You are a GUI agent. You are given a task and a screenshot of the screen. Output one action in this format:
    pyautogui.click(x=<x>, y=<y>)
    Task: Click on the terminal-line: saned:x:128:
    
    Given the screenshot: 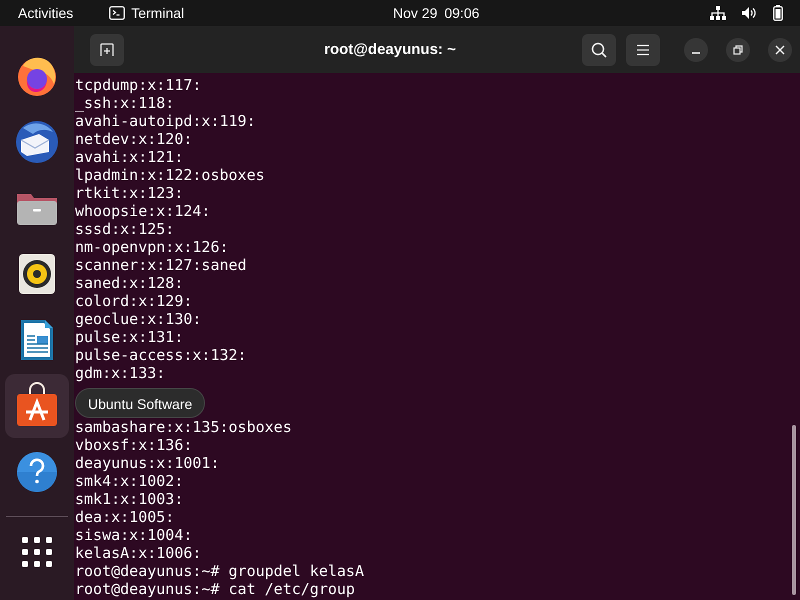 What is the action you would take?
    pyautogui.click(x=129, y=283)
    